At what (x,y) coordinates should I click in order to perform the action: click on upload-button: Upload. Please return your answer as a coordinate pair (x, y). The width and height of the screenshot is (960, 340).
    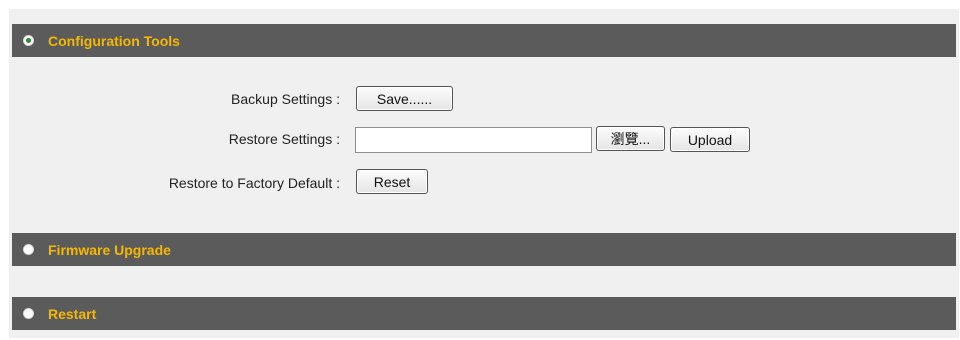
    Looking at the image, I should click on (710, 139).